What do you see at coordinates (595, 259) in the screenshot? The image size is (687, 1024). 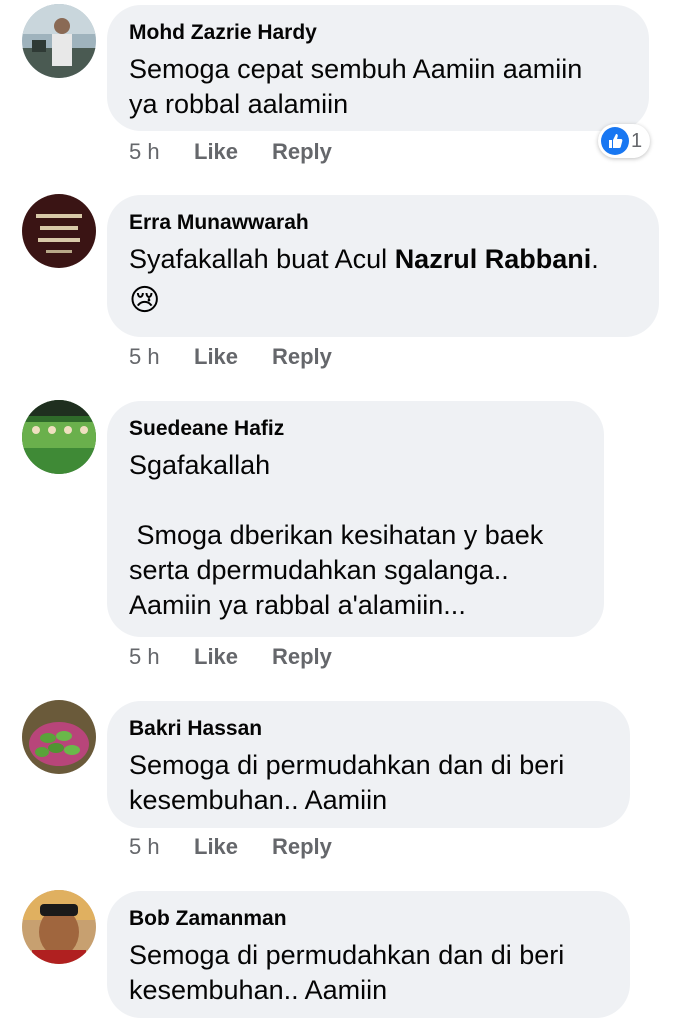 I see `comment-text-after: .` at bounding box center [595, 259].